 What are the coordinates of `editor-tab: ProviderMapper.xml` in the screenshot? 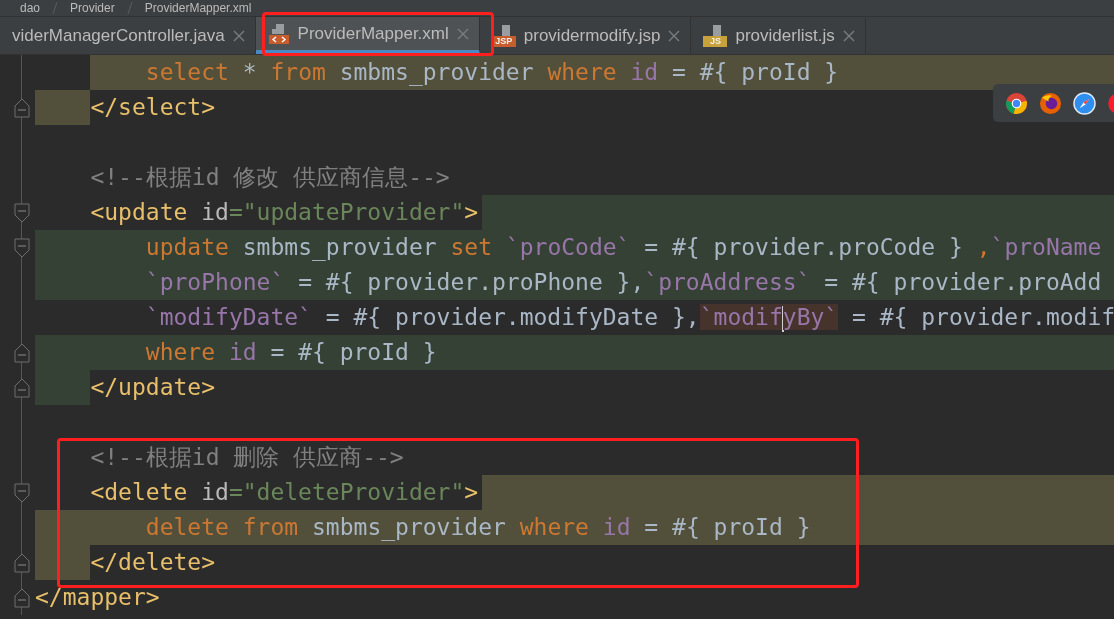 It's located at (367, 35).